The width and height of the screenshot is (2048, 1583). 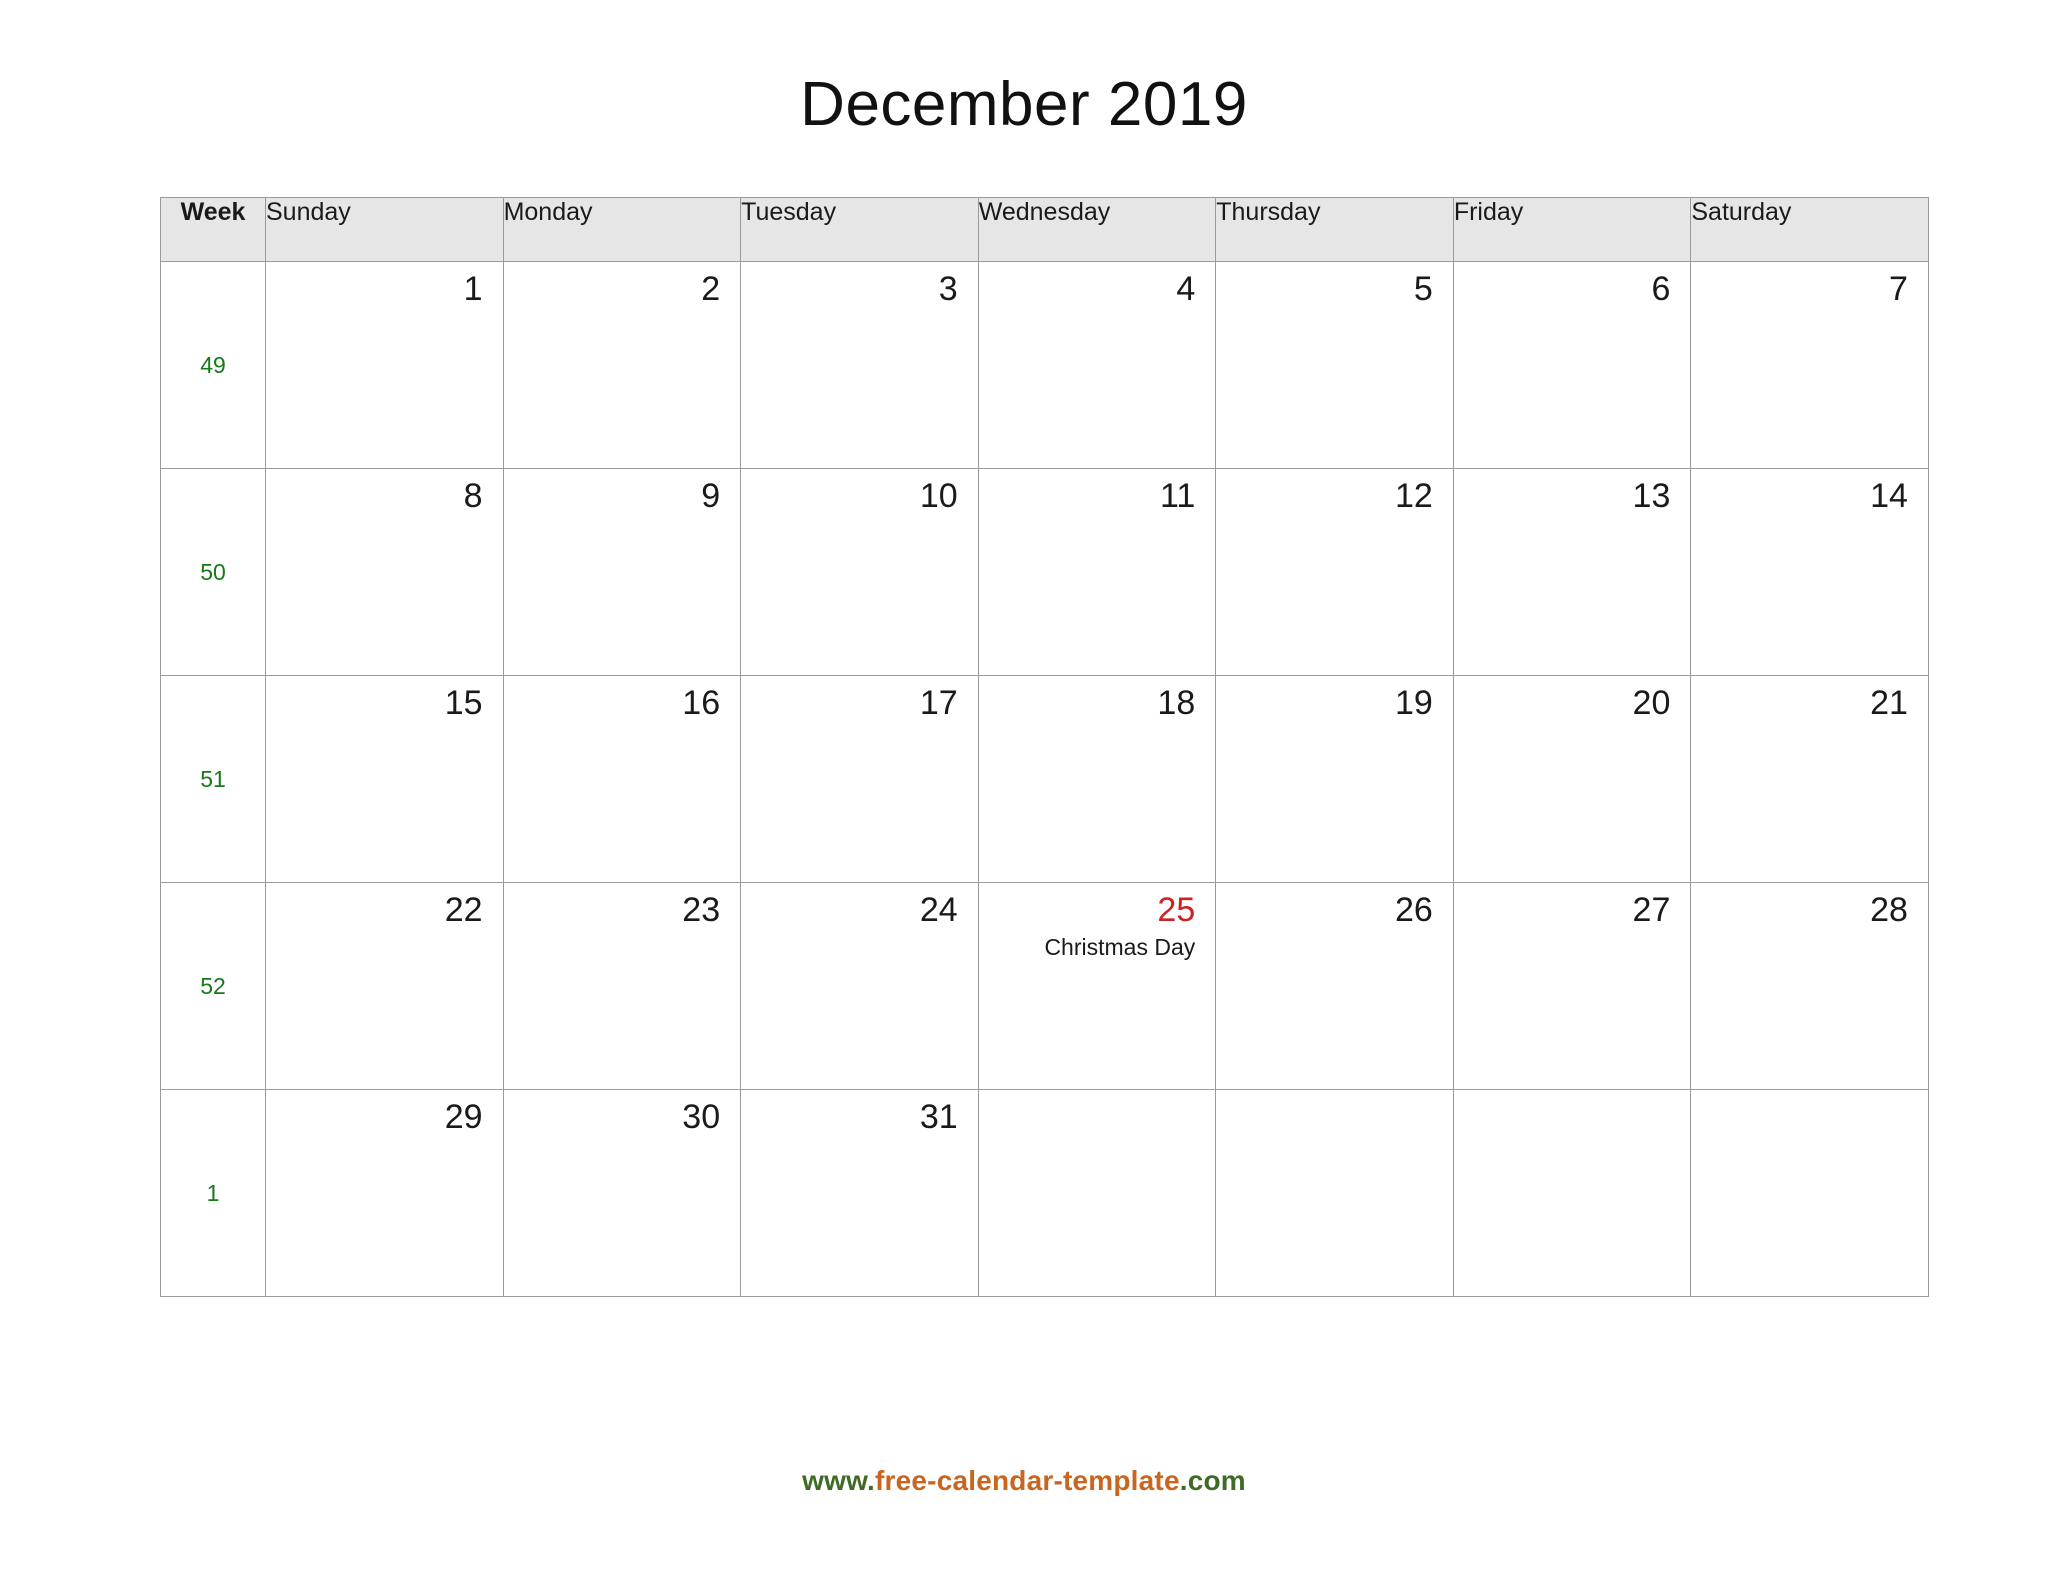 I want to click on day-cell: 5, so click(x=1334, y=365).